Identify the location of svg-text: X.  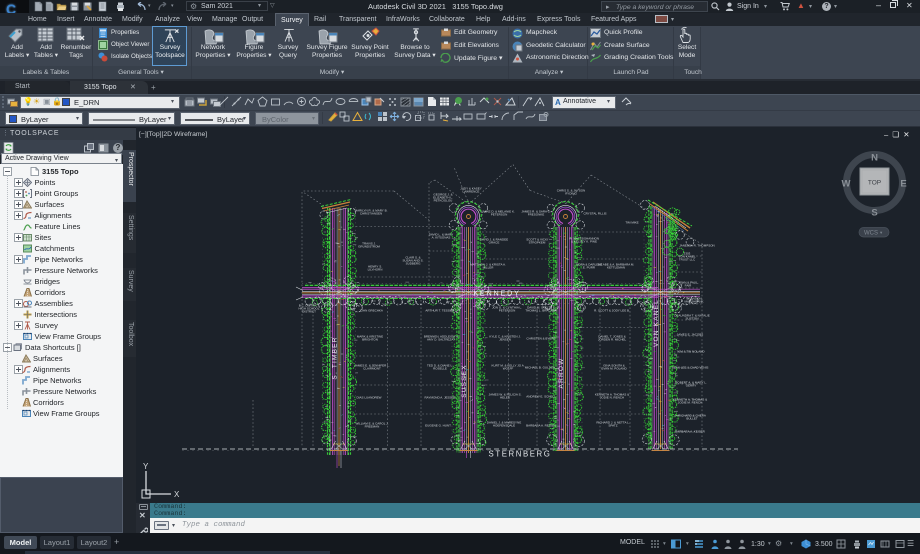
(177, 494).